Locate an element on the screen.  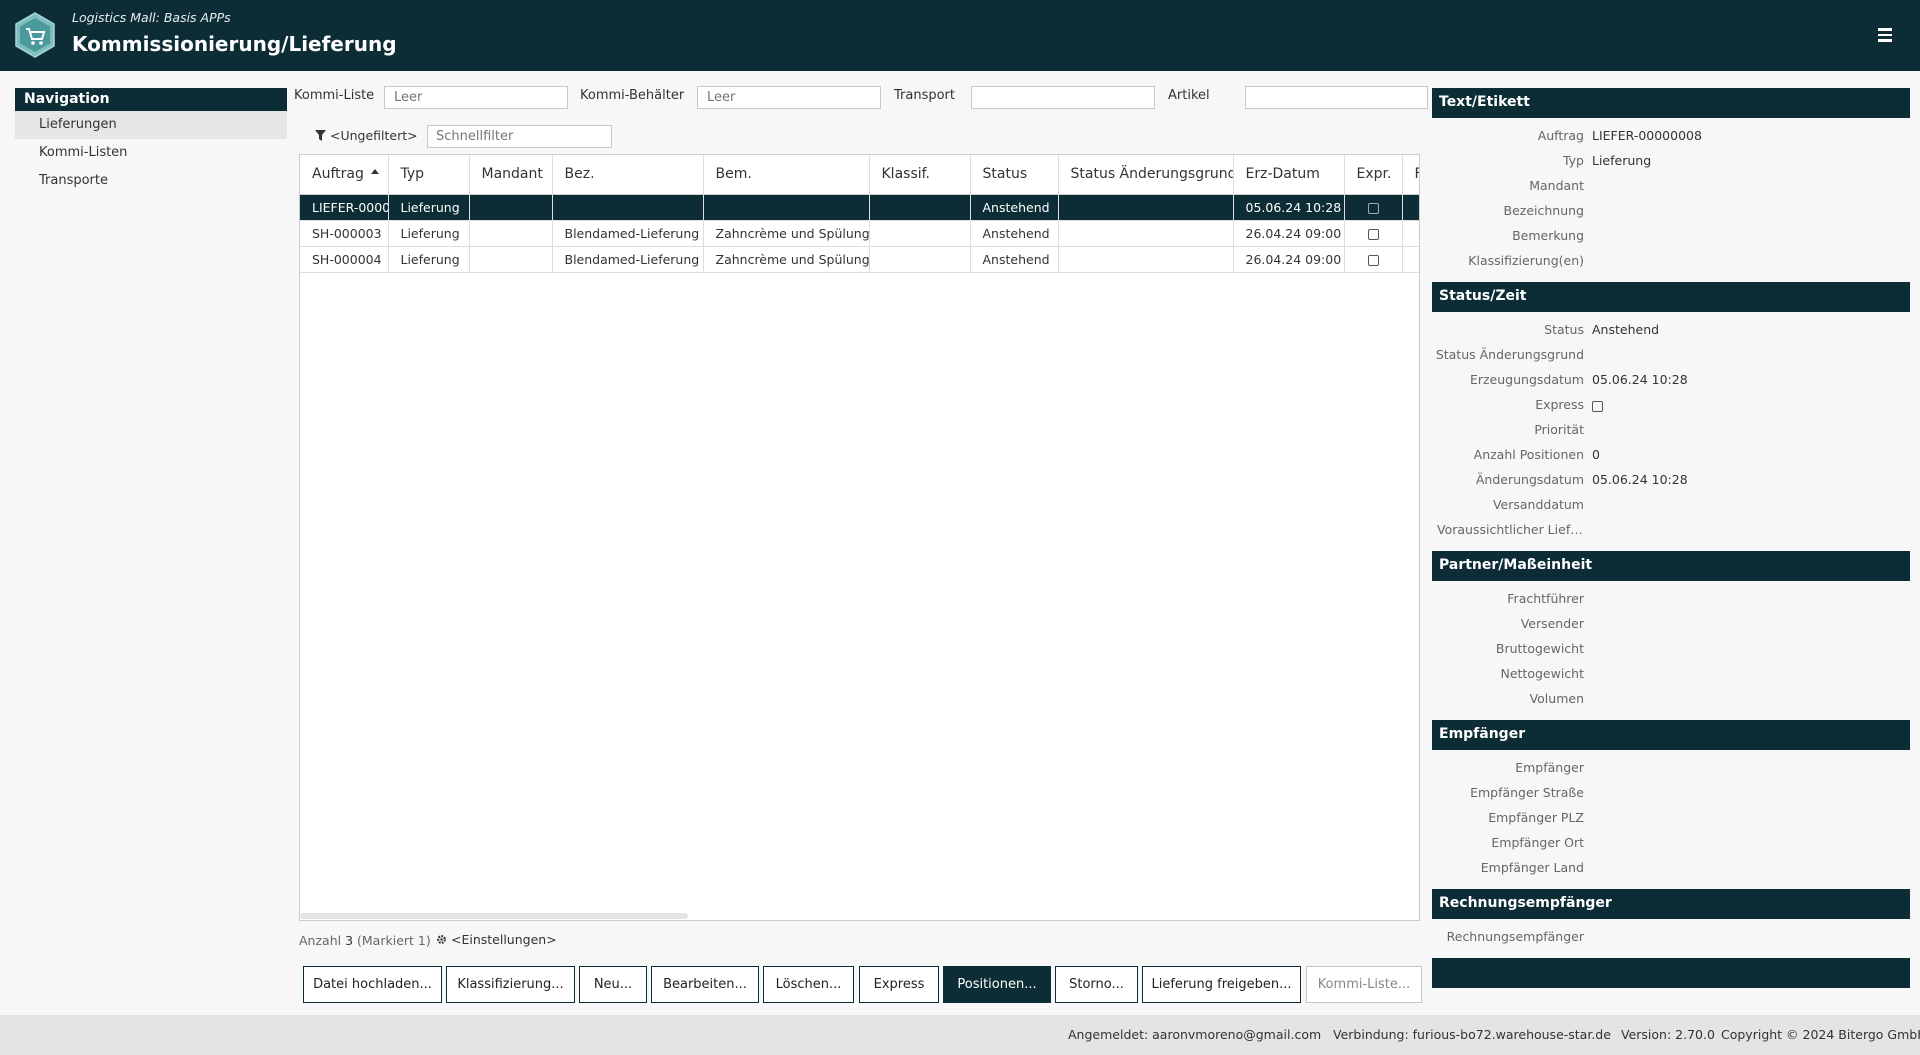
sidebar-item-kommi-listen: Kommi-Listen is located at coordinates (151, 153).